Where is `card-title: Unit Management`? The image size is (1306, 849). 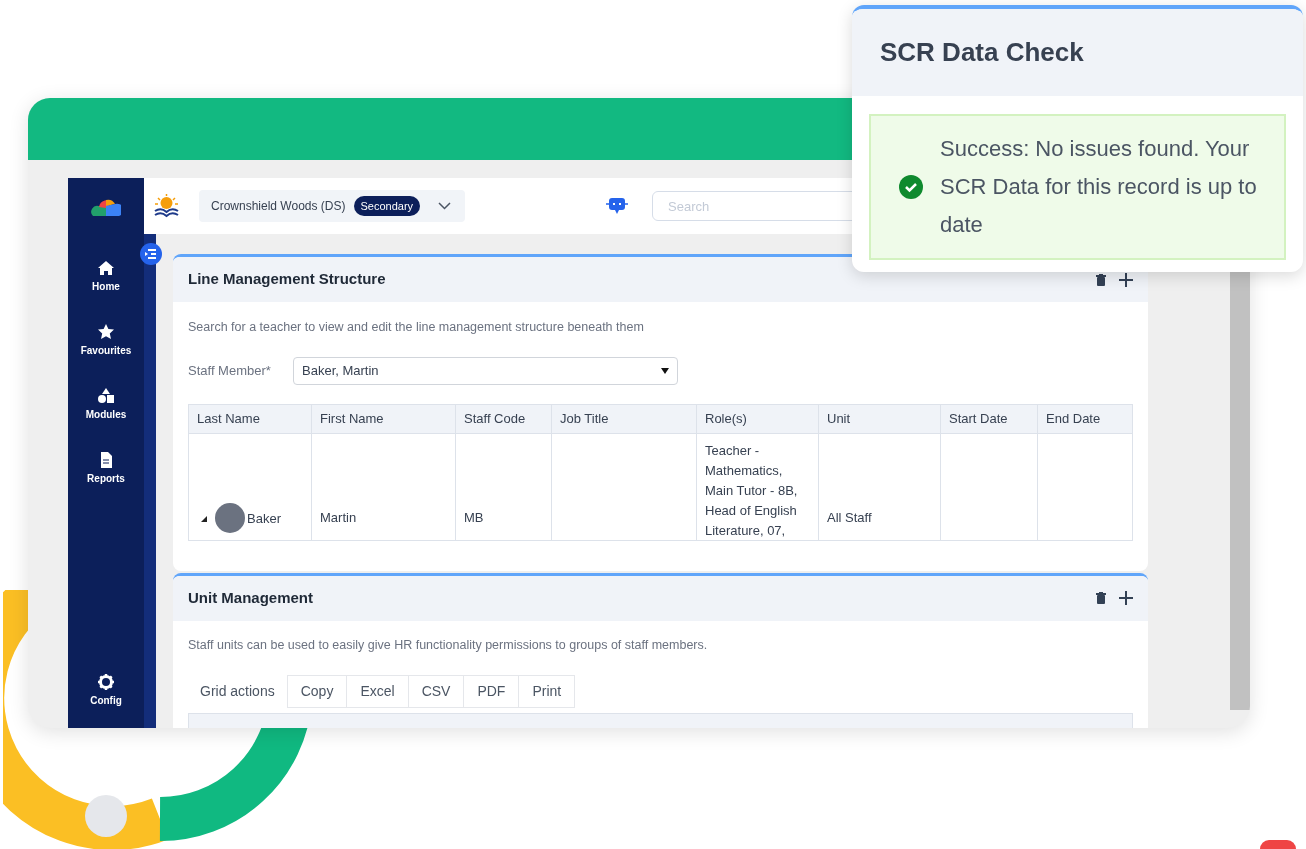
card-title: Unit Management is located at coordinates (250, 598).